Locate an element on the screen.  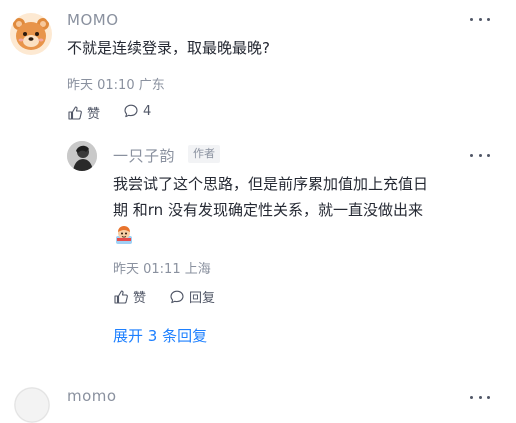
sticker-emoji-icon is located at coordinates (124, 235).